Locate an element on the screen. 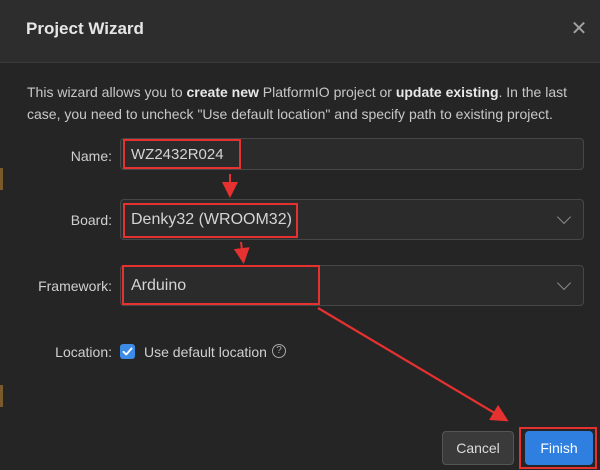 The image size is (600, 470). name-label: Name: is located at coordinates (91, 156).